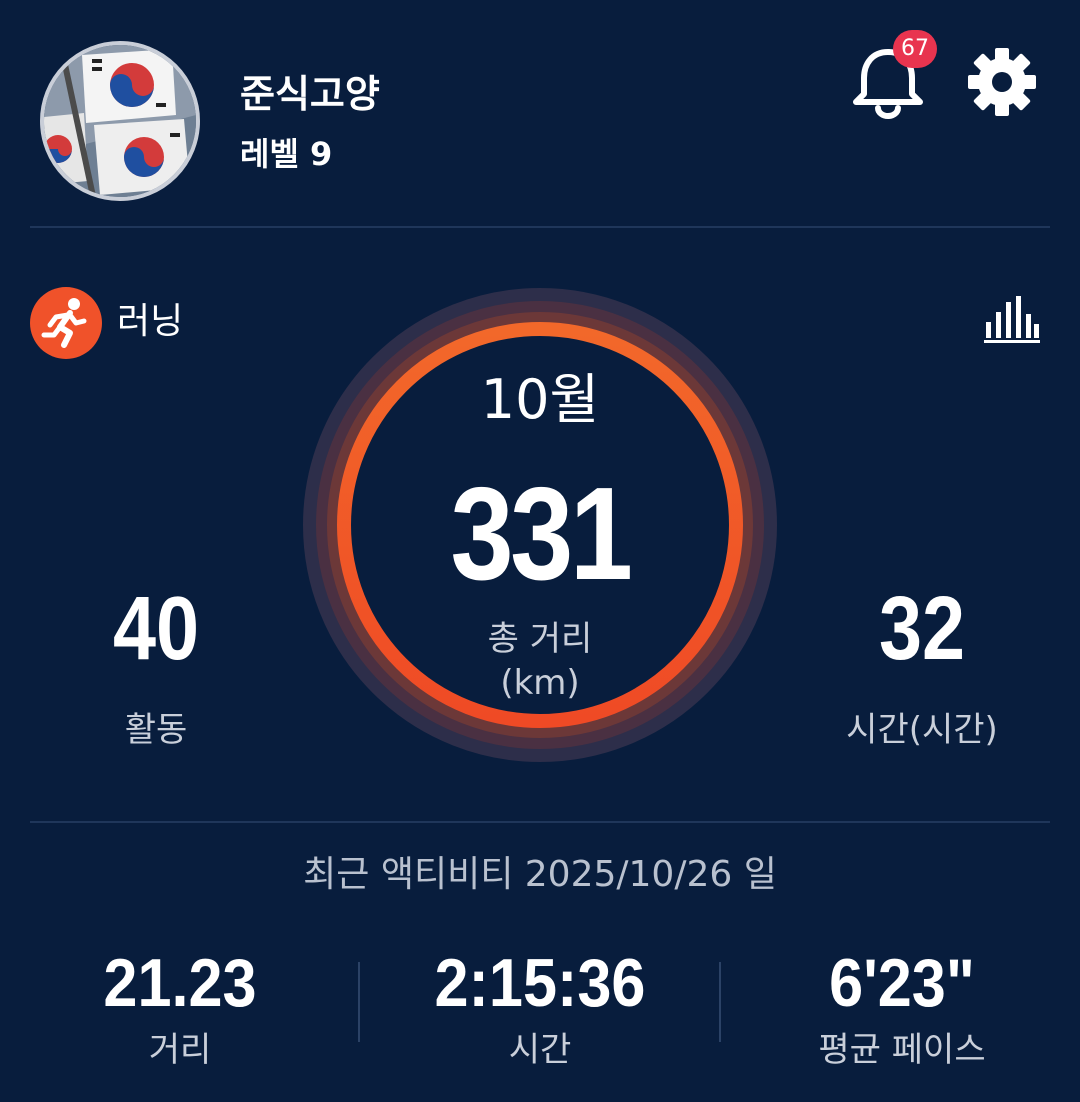 The height and width of the screenshot is (1102, 1080). Describe the element at coordinates (286, 154) in the screenshot. I see `user-level: 레벨 9` at that location.